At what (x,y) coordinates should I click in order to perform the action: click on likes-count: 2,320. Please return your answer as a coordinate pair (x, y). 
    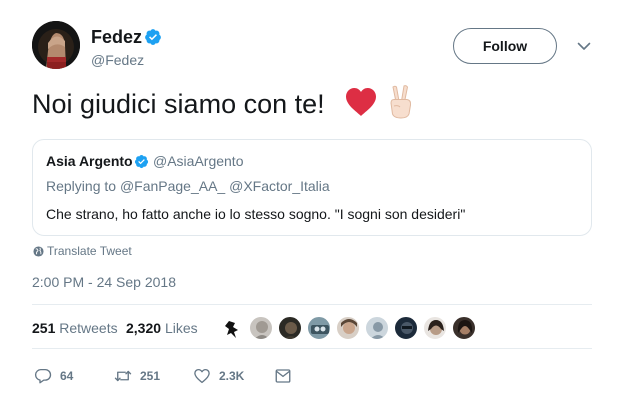
    Looking at the image, I should click on (144, 328).